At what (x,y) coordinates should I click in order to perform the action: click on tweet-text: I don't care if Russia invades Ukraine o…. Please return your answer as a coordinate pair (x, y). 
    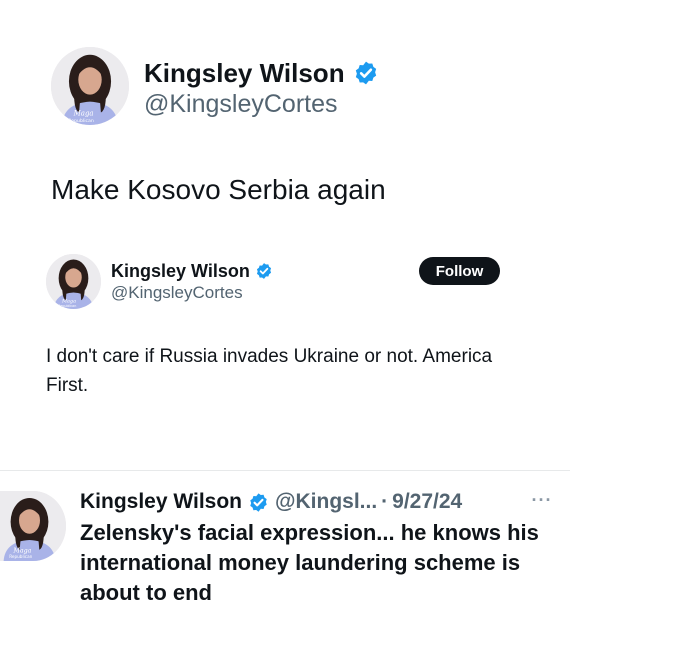
    Looking at the image, I should click on (269, 371).